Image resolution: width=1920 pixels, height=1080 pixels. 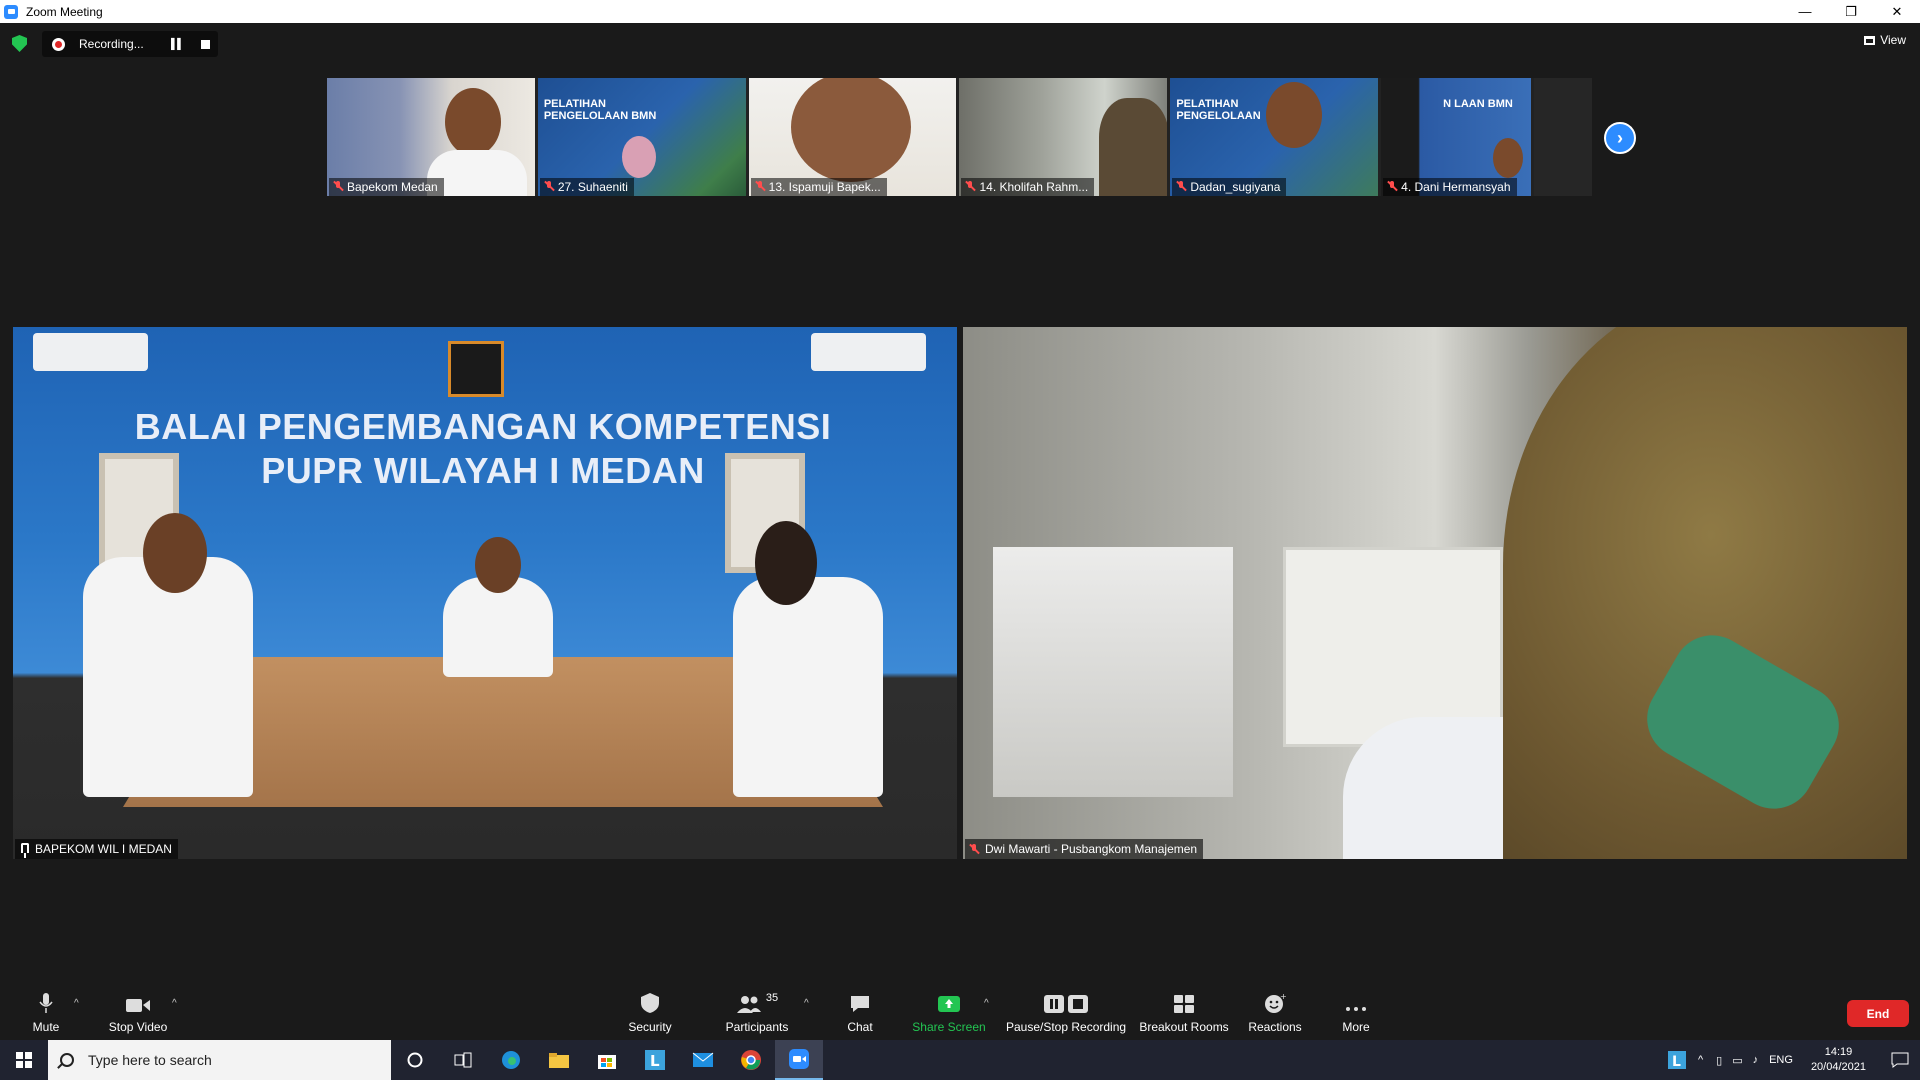 I want to click on zoom-taskbar-icon, so click(x=799, y=1060).